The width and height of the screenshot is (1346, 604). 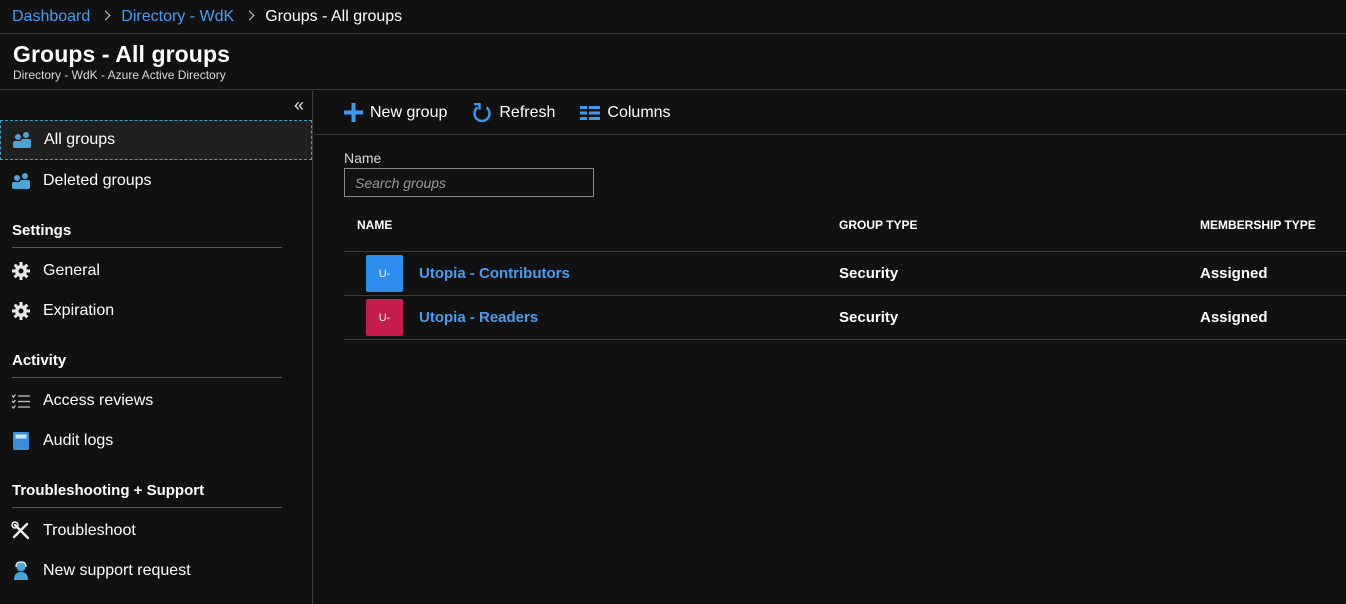 I want to click on column-header-membership-type: MEMBERSHIP TYPE, so click(x=1258, y=225).